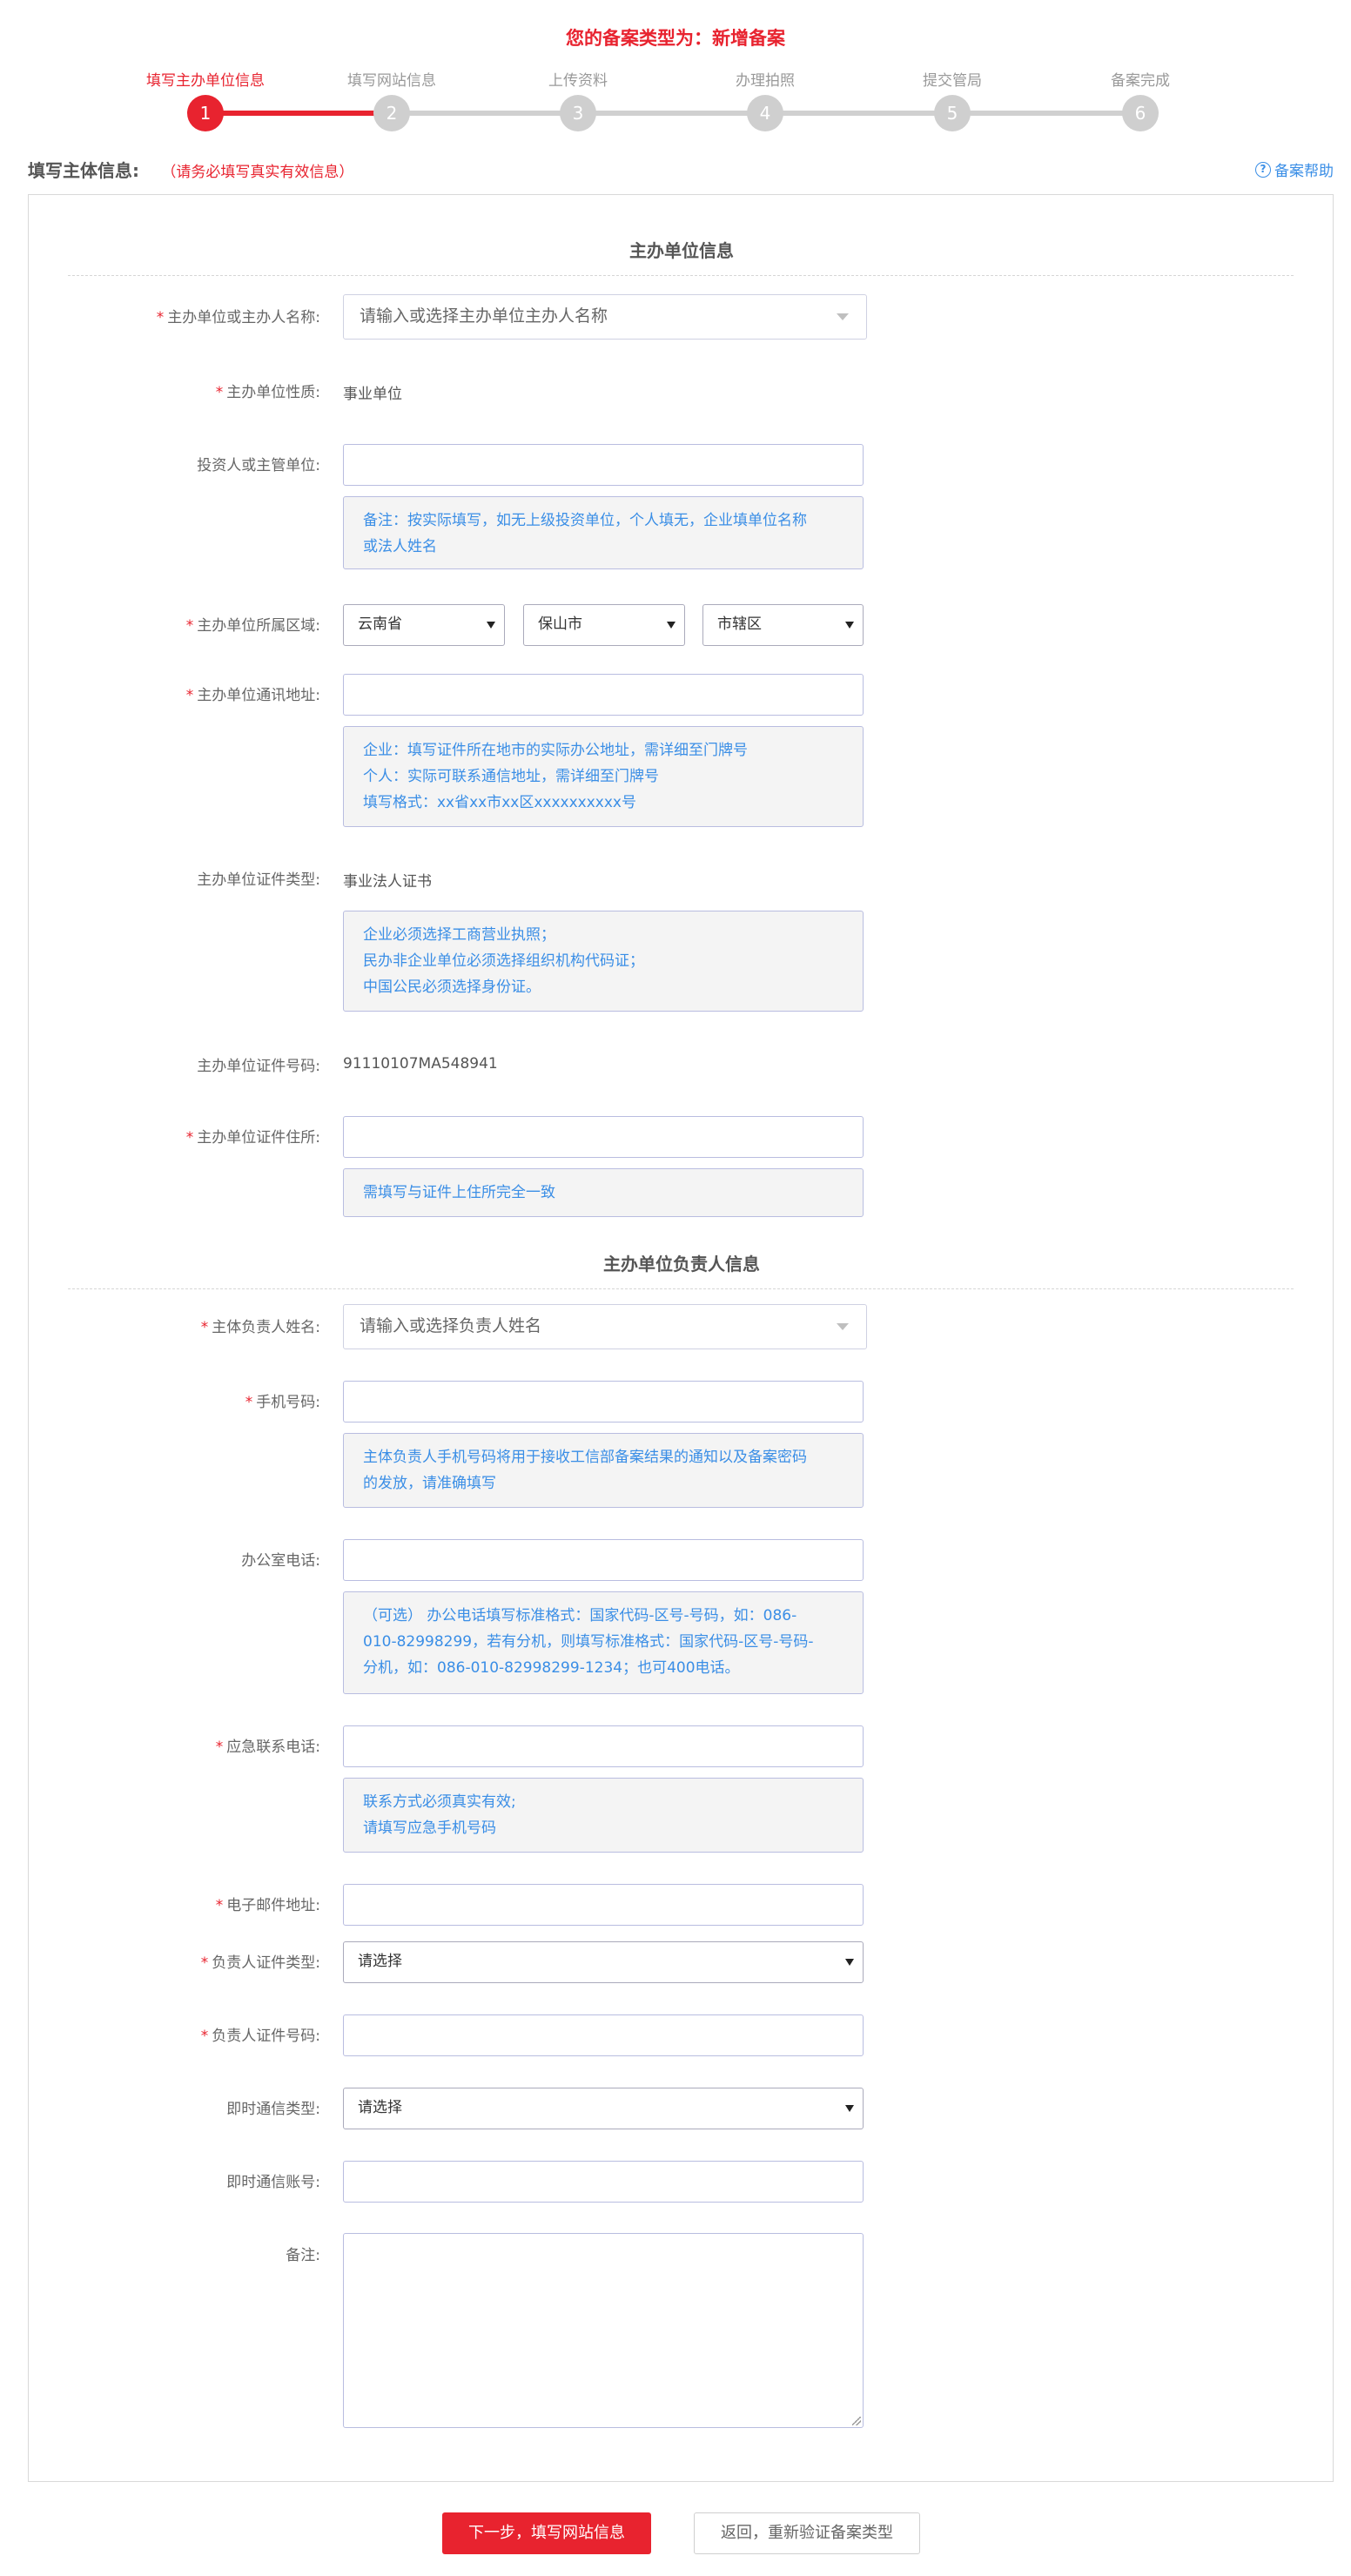 This screenshot has height=2576, width=1351. I want to click on step-number: 6, so click(1140, 113).